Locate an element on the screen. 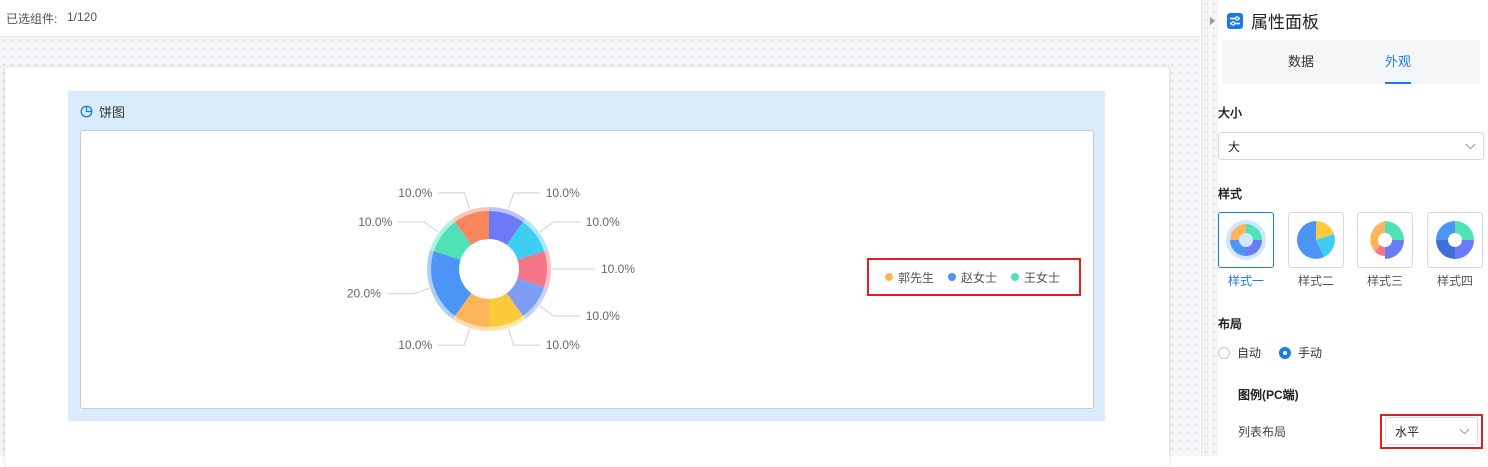 The image size is (1488, 467). panel-title: 属性面板 is located at coordinates (1285, 22).